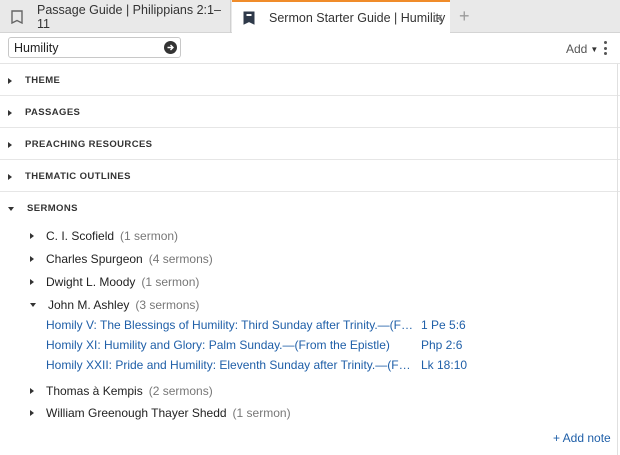 The width and height of the screenshot is (620, 455). What do you see at coordinates (180, 391) in the screenshot?
I see `sermon-count: (2 sermons)` at bounding box center [180, 391].